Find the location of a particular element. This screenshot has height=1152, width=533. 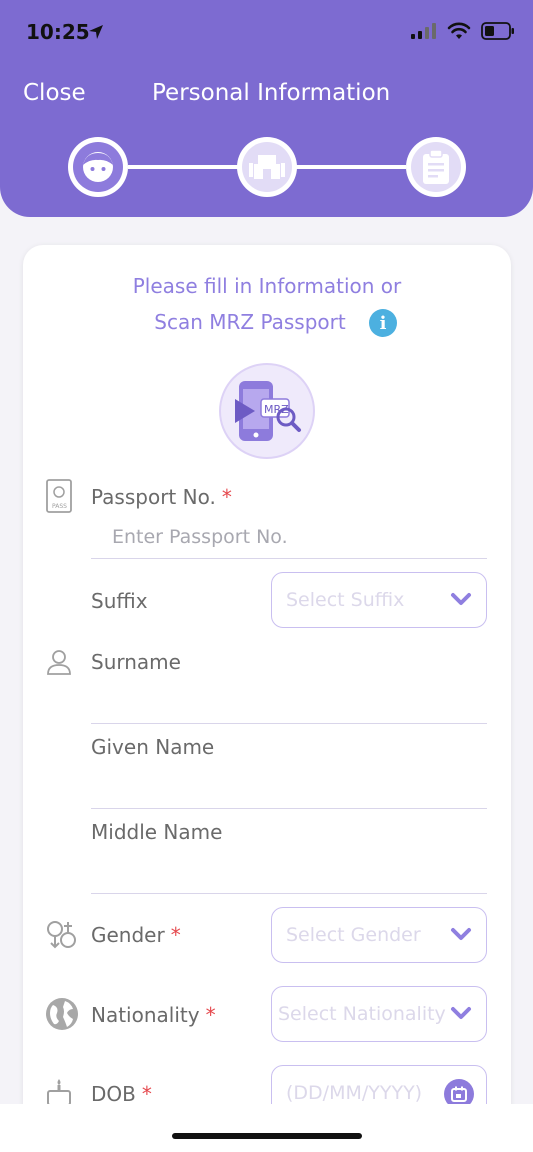

svg-text: PASS is located at coordinates (59, 506).